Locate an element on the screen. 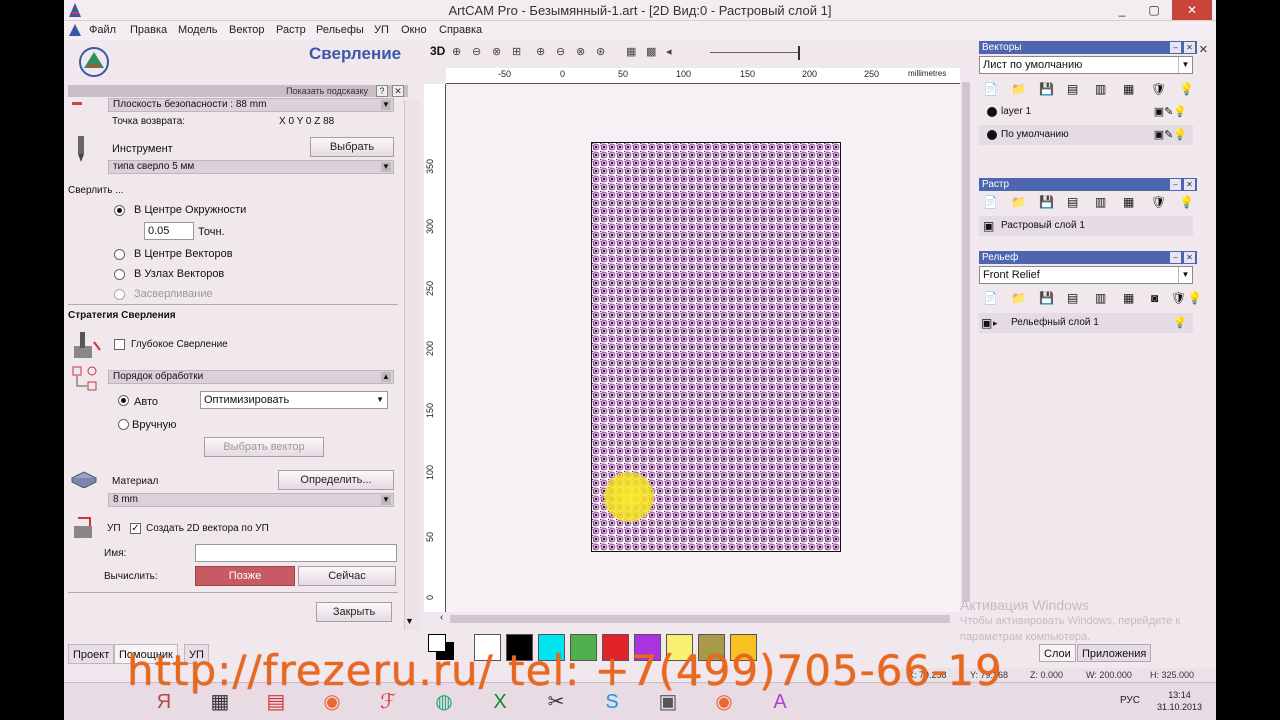 The width and height of the screenshot is (1280, 720). language-indicator: РУС is located at coordinates (1130, 700).